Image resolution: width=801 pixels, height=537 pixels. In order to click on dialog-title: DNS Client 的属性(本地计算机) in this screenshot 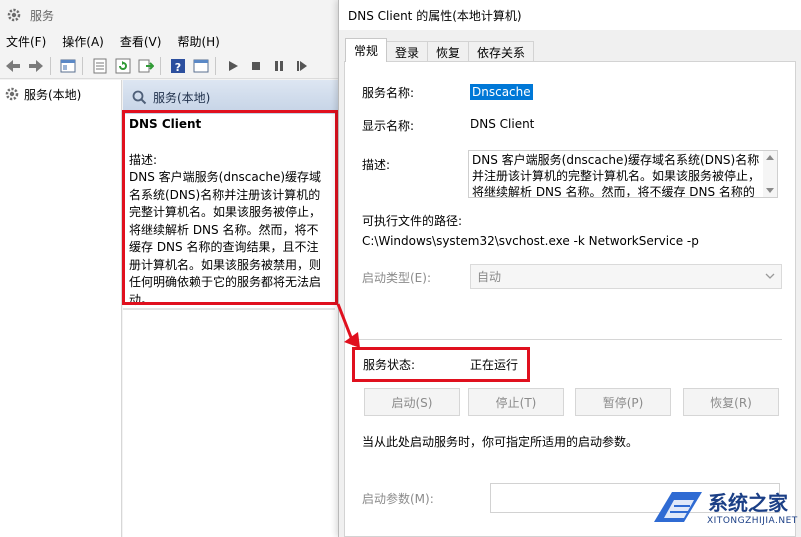, I will do `click(435, 15)`.